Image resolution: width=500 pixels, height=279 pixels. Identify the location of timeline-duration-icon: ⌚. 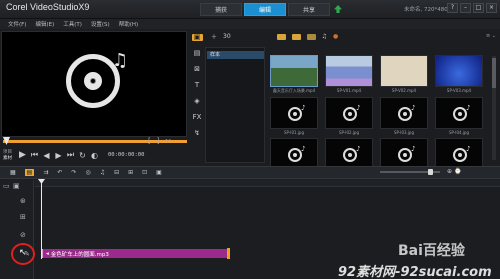
(457, 171).